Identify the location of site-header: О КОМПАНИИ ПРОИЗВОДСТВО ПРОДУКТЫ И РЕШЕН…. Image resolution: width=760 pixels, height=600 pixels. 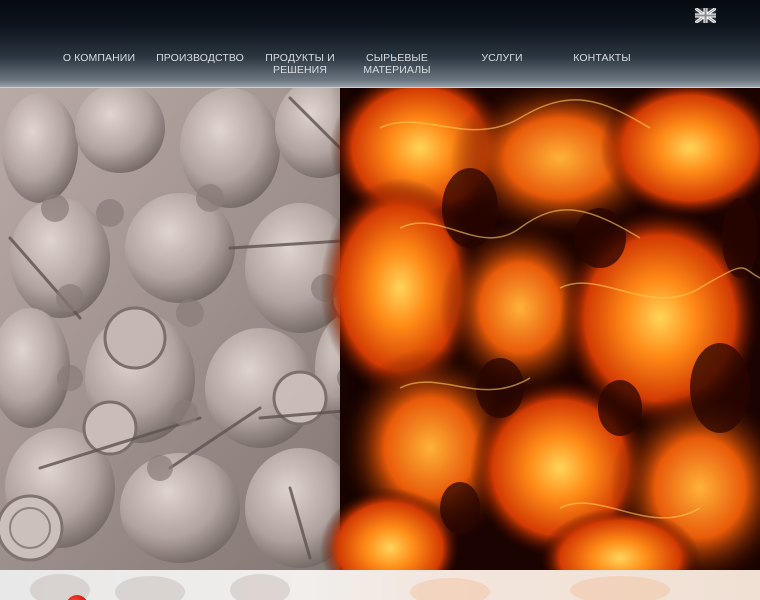
(380, 44).